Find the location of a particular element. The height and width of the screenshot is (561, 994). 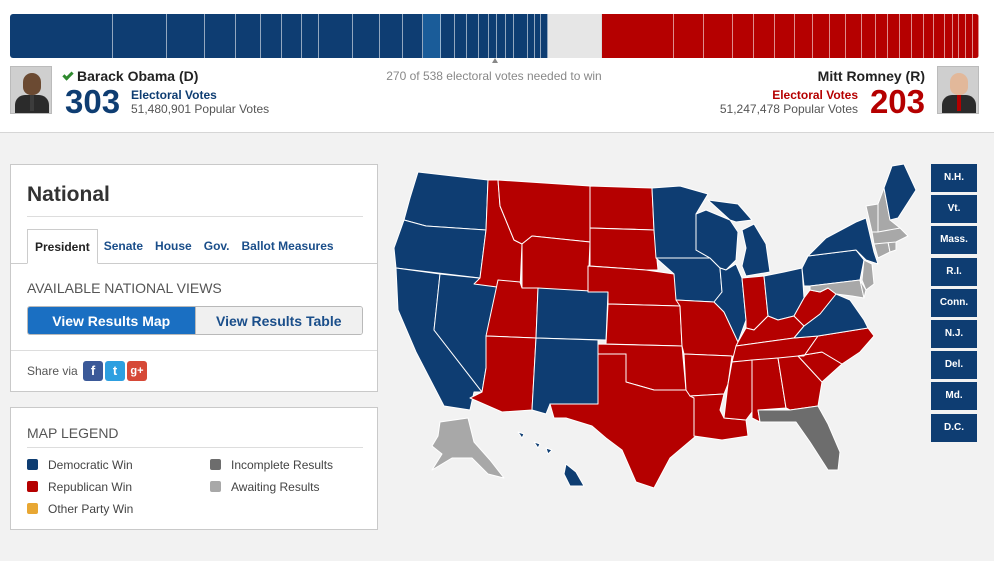

romney-name: Mitt Romney (R) is located at coordinates (871, 76).